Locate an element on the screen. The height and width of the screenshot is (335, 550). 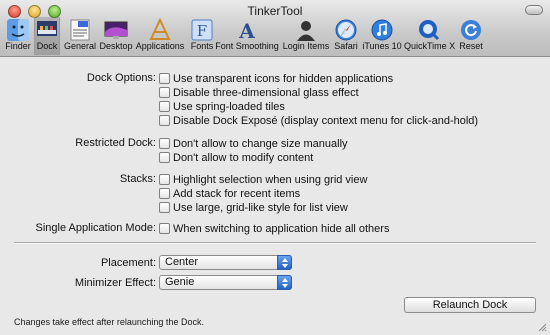
minimizer-effect-value: Genie is located at coordinates (180, 282).